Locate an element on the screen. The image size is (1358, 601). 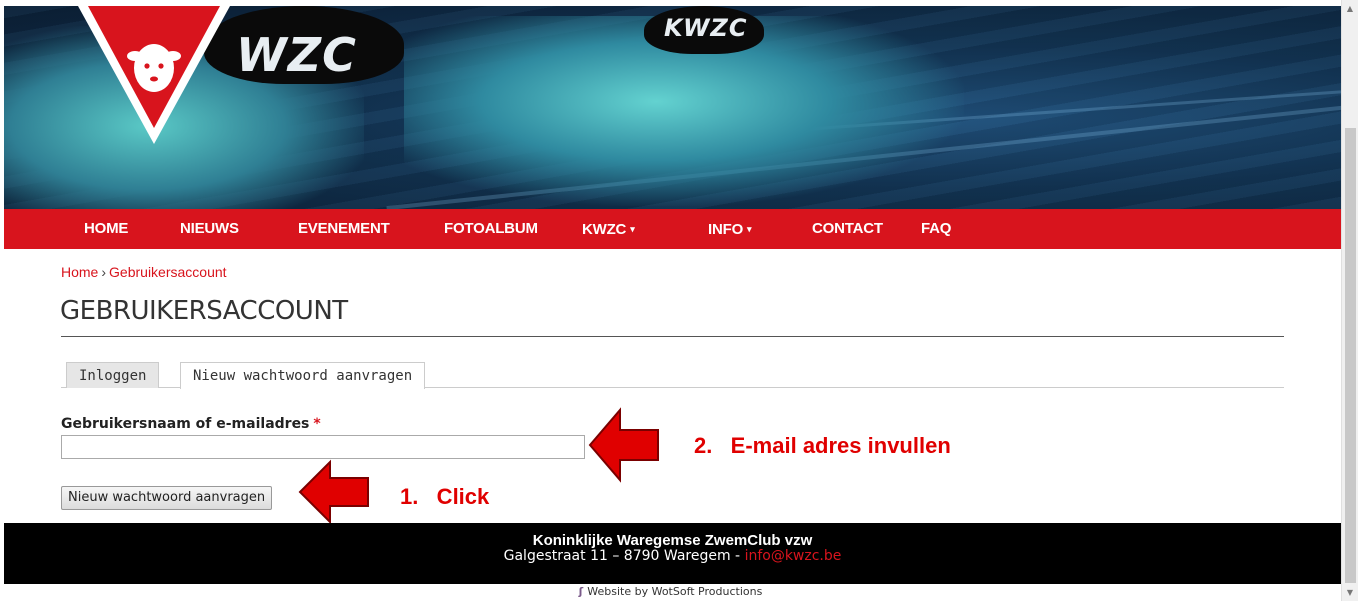
request-password-button: Nieuw wachtwoord aanvragen is located at coordinates (167, 498).